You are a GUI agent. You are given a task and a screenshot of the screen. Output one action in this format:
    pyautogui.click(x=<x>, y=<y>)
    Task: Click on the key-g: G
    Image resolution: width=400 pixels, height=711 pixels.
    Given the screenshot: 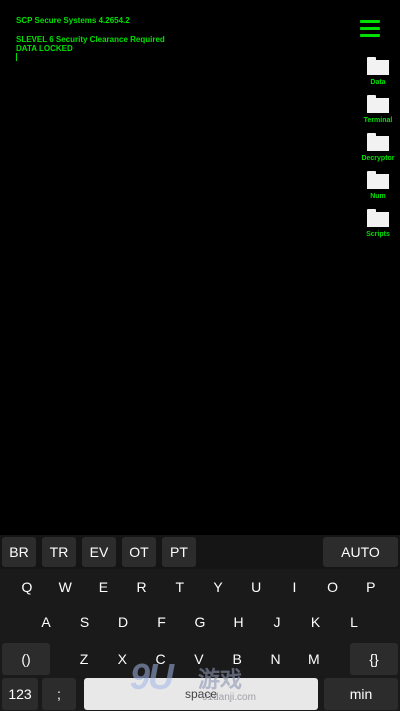 What is the action you would take?
    pyautogui.click(x=200, y=622)
    